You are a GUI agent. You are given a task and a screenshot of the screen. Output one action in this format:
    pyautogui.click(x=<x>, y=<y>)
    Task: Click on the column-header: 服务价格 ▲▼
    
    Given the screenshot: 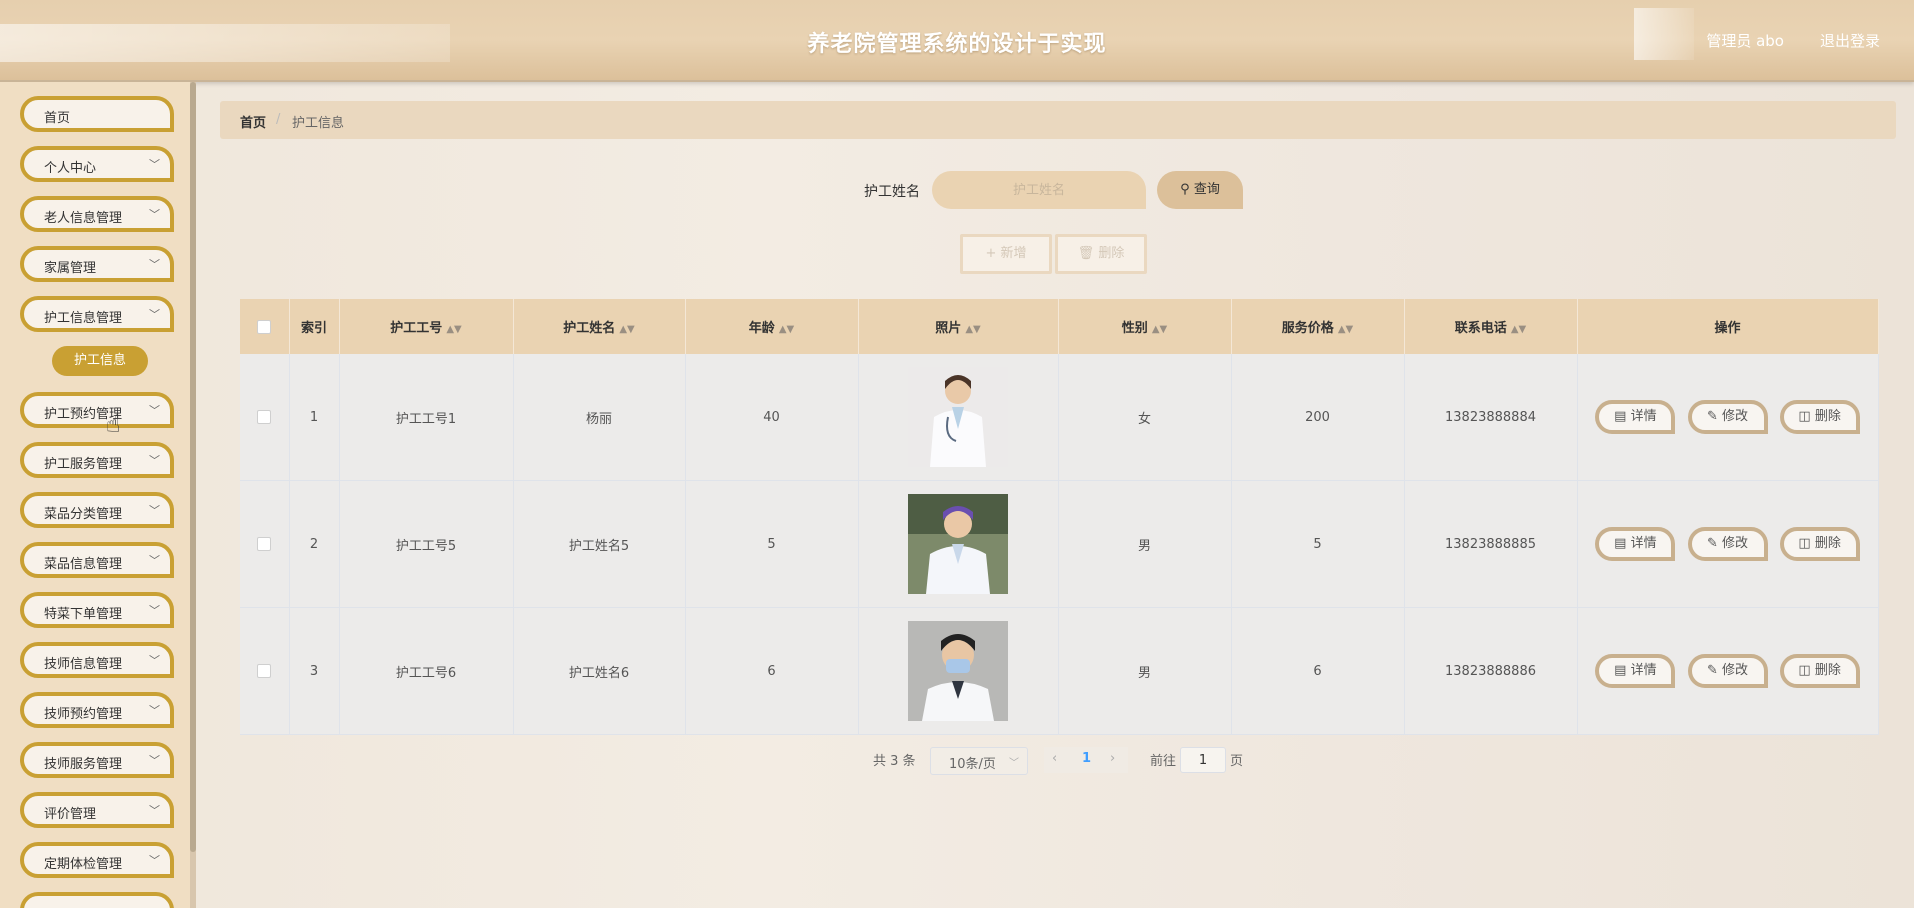 What is the action you would take?
    pyautogui.click(x=1318, y=326)
    